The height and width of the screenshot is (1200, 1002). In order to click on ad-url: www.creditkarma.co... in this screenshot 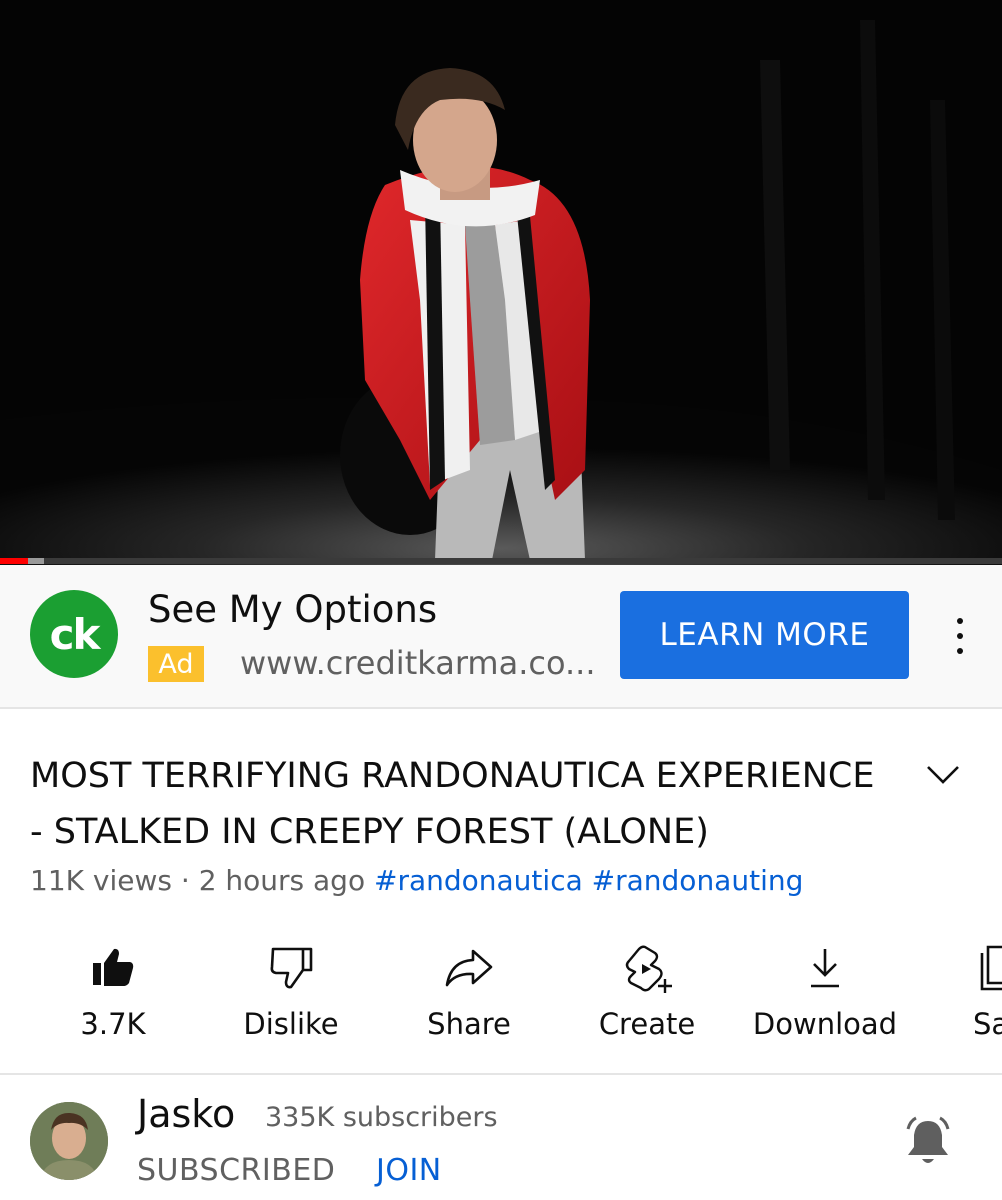, I will do `click(417, 663)`.